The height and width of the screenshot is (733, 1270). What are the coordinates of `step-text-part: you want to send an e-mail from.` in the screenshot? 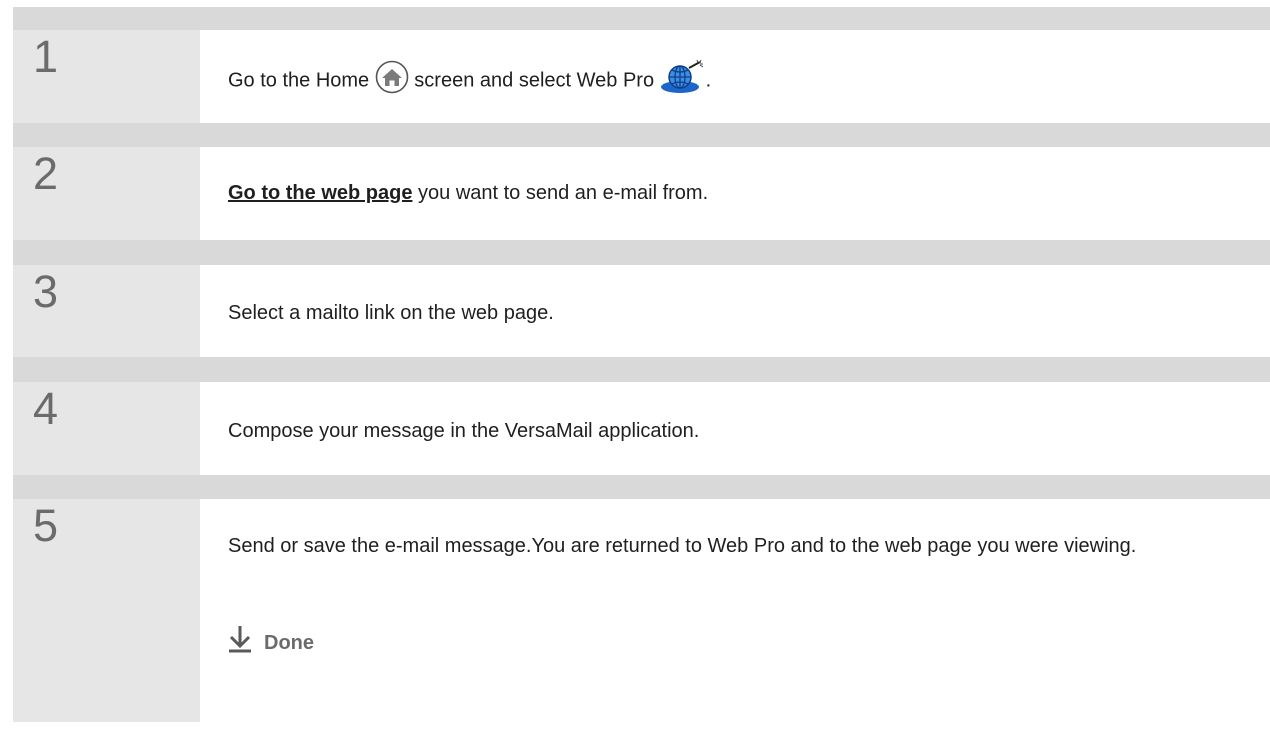 It's located at (560, 193).